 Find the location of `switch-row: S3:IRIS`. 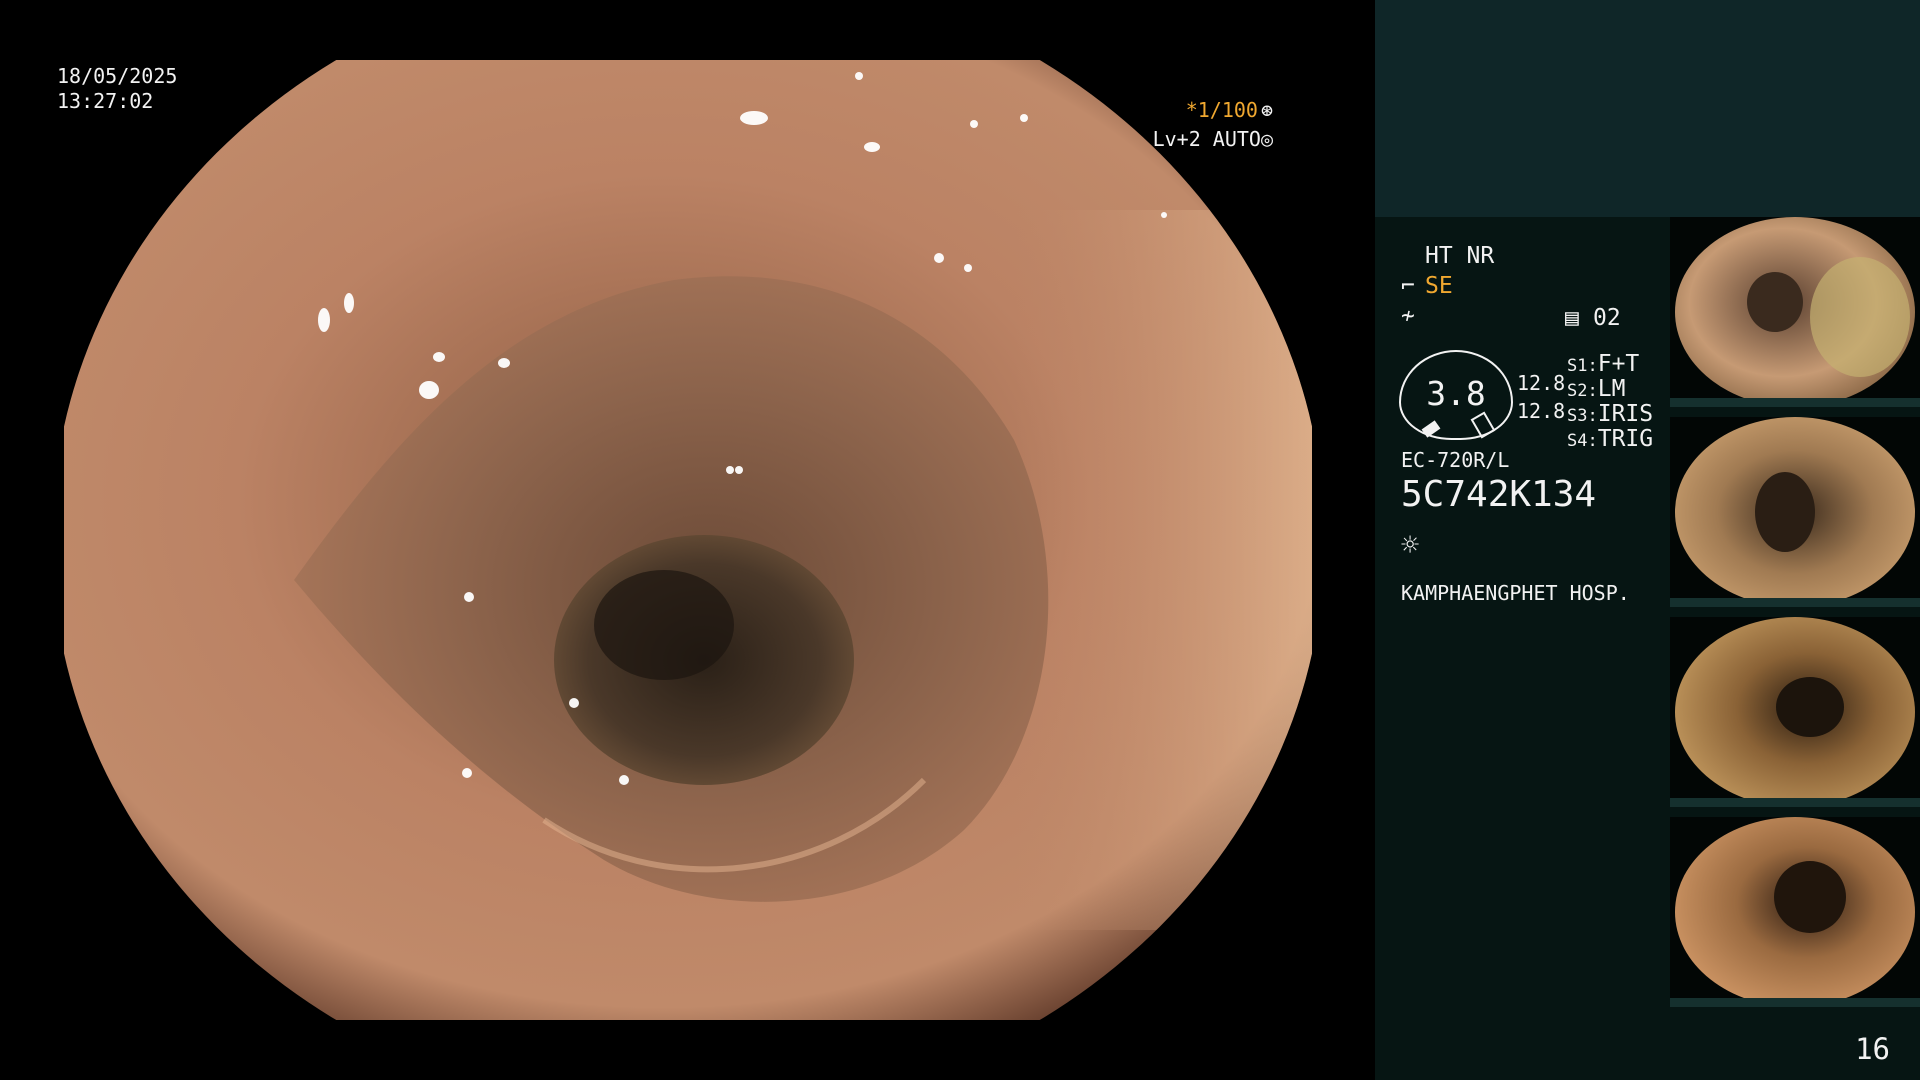

switch-row: S3:IRIS is located at coordinates (1610, 414).